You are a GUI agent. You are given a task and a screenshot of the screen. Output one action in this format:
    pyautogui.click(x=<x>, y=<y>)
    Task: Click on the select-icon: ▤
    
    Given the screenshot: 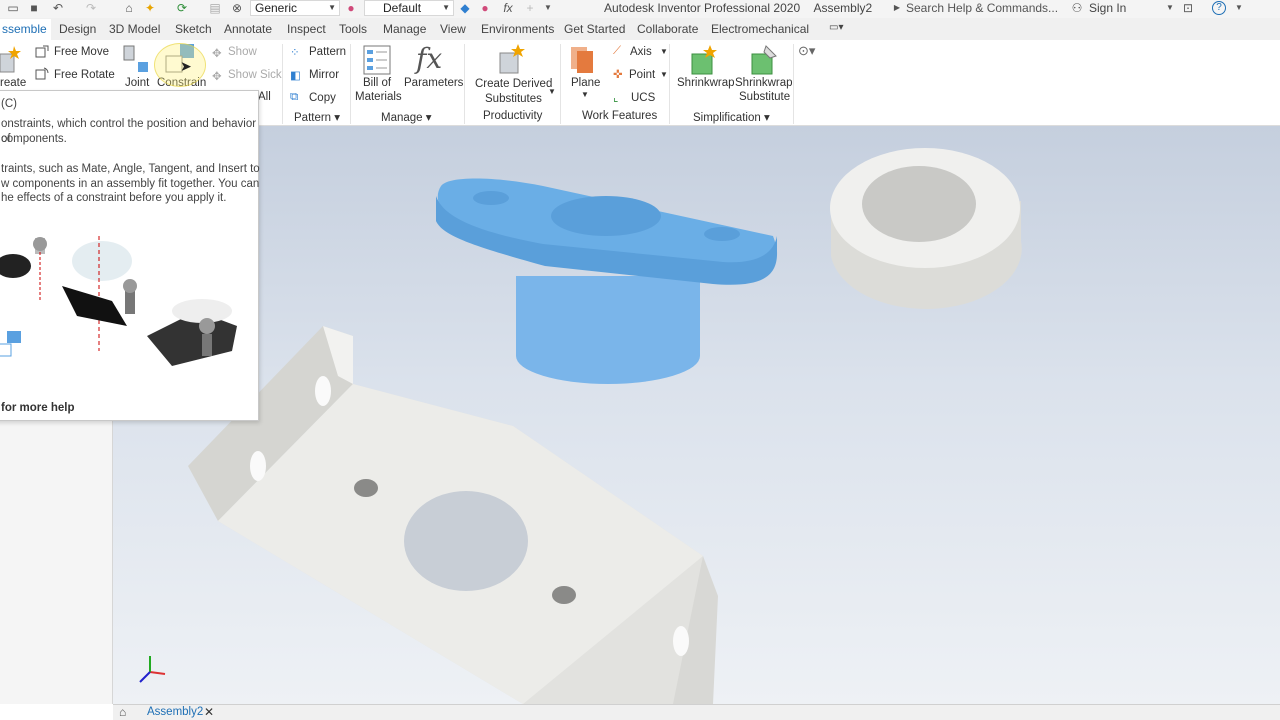 What is the action you would take?
    pyautogui.click(x=215, y=8)
    